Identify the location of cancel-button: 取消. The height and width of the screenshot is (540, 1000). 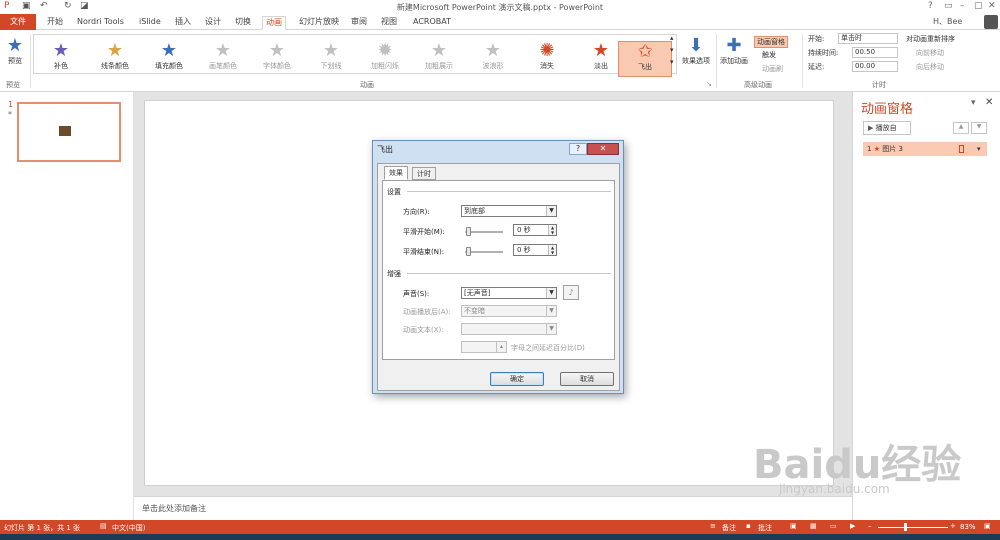
(587, 379).